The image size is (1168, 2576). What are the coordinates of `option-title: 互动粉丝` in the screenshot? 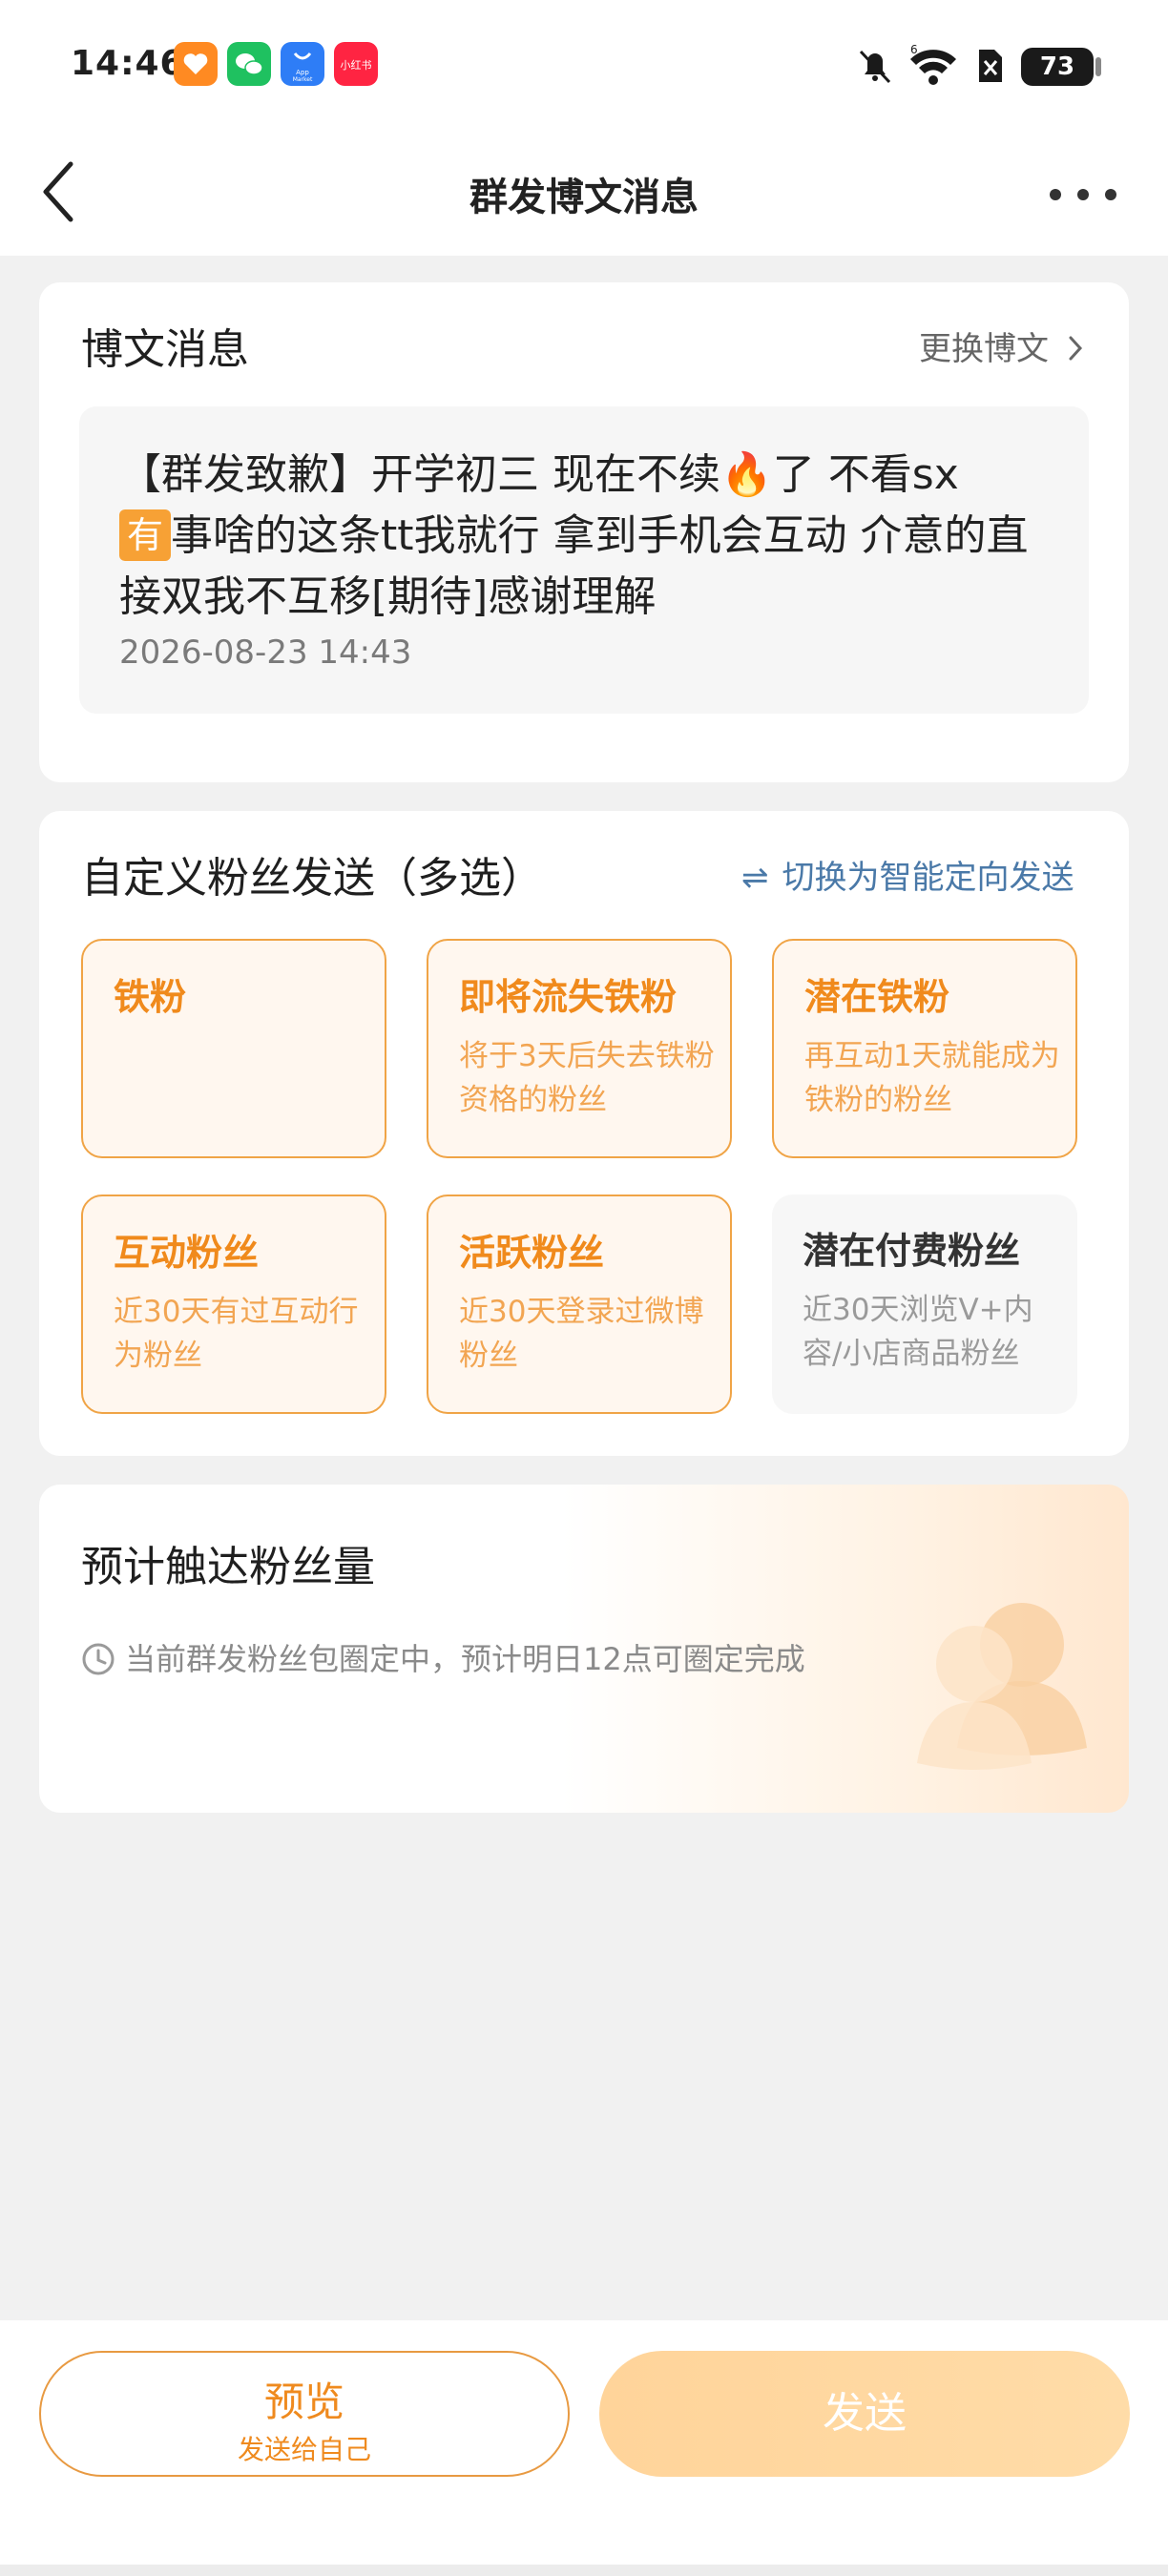 It's located at (187, 1253).